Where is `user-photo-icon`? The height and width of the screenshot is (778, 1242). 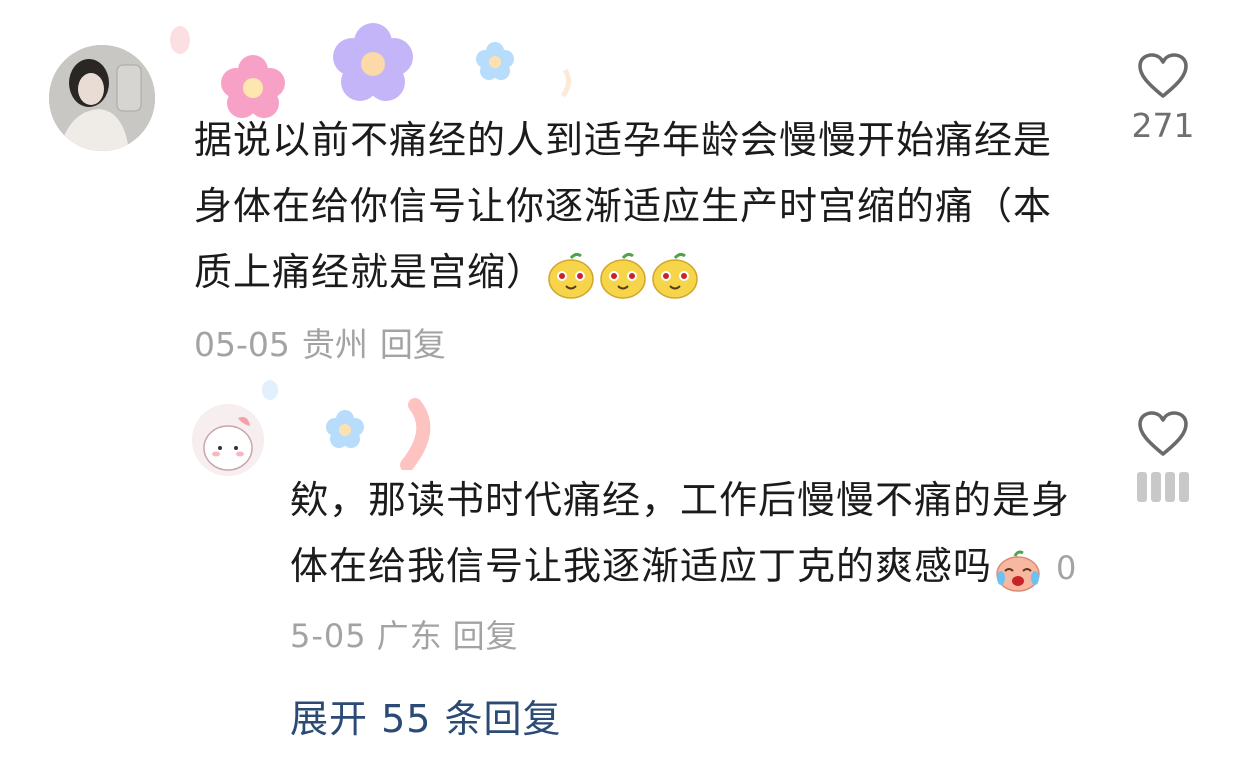
user-photo-icon is located at coordinates (102, 98).